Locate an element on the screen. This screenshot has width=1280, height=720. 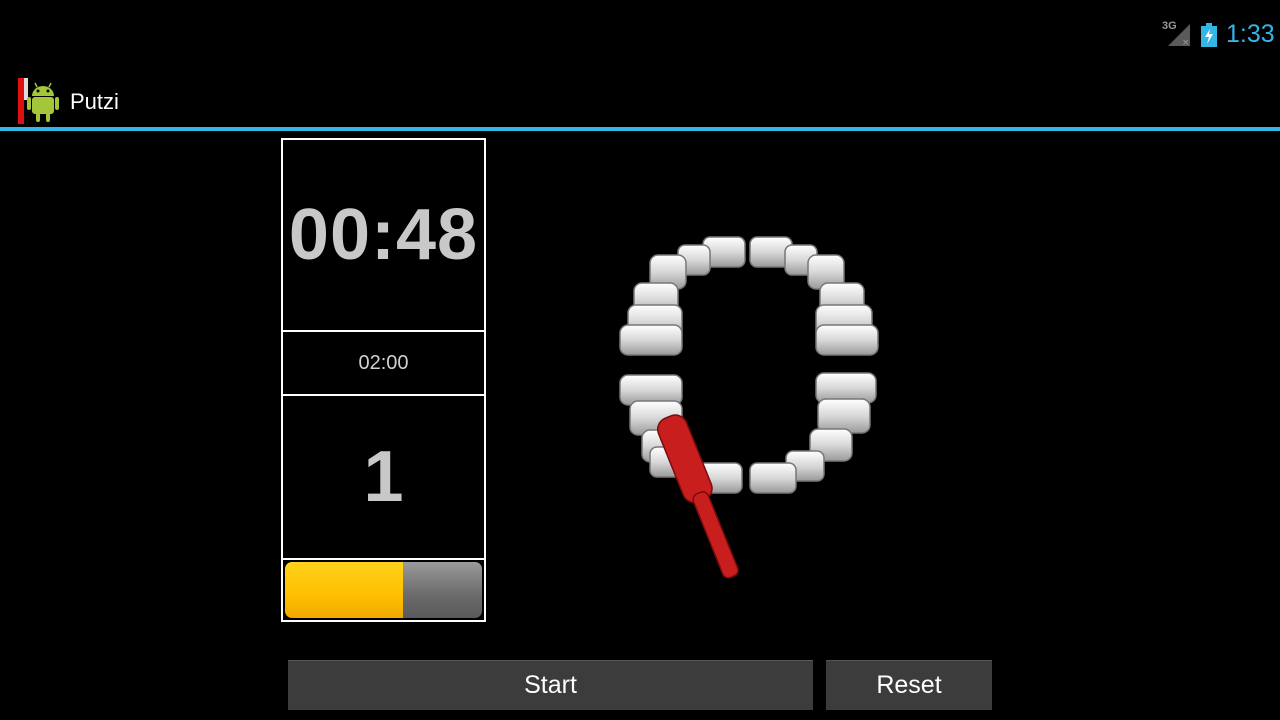
total-time-cell: 02:00 is located at coordinates (383, 363).